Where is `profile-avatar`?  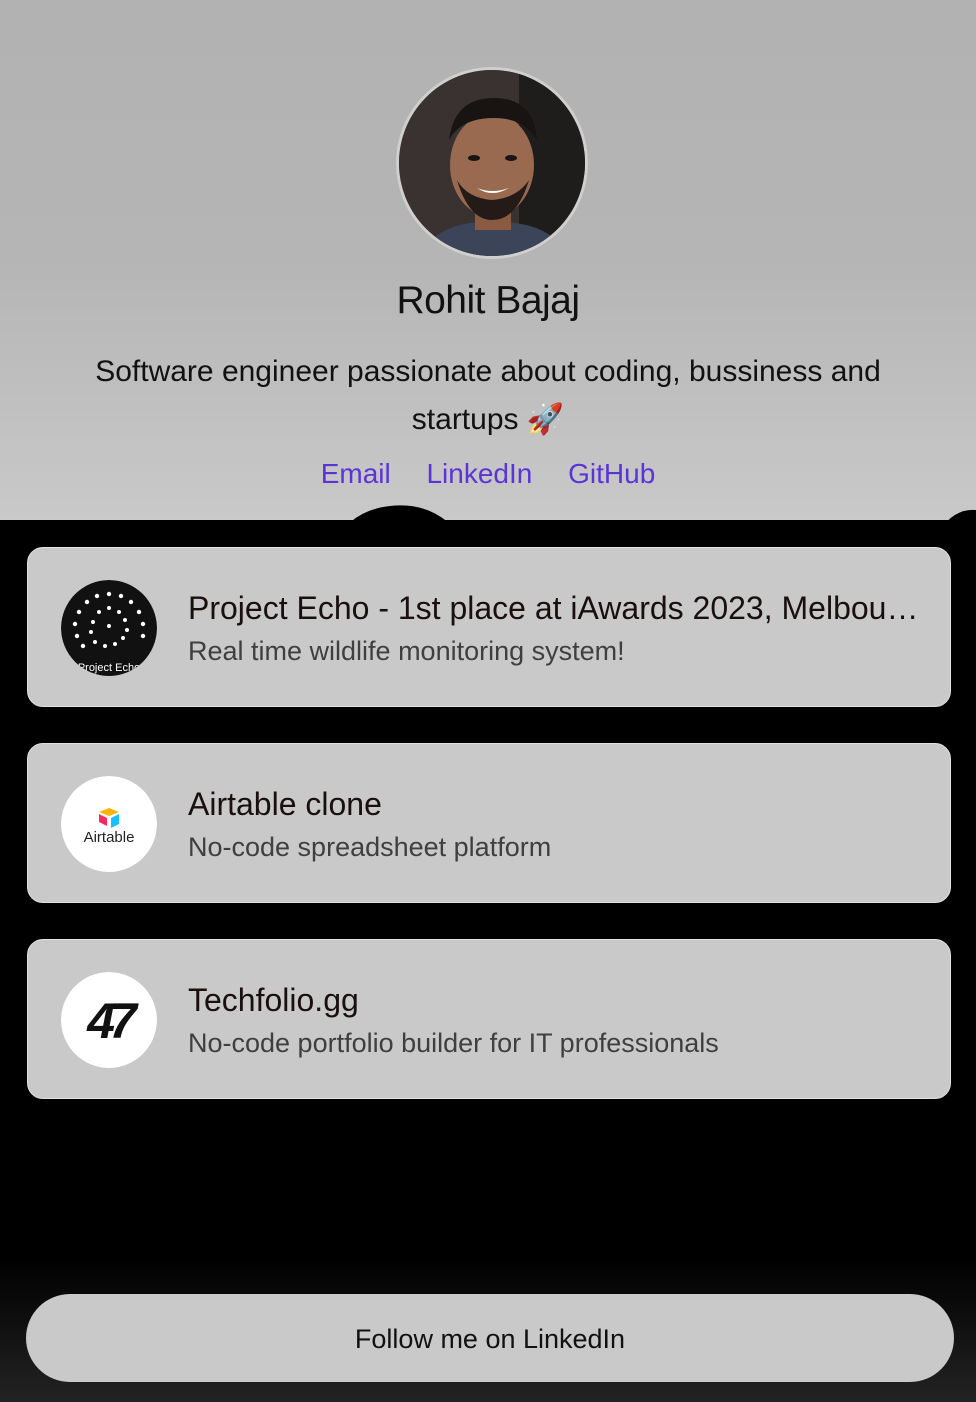
profile-avatar is located at coordinates (492, 163).